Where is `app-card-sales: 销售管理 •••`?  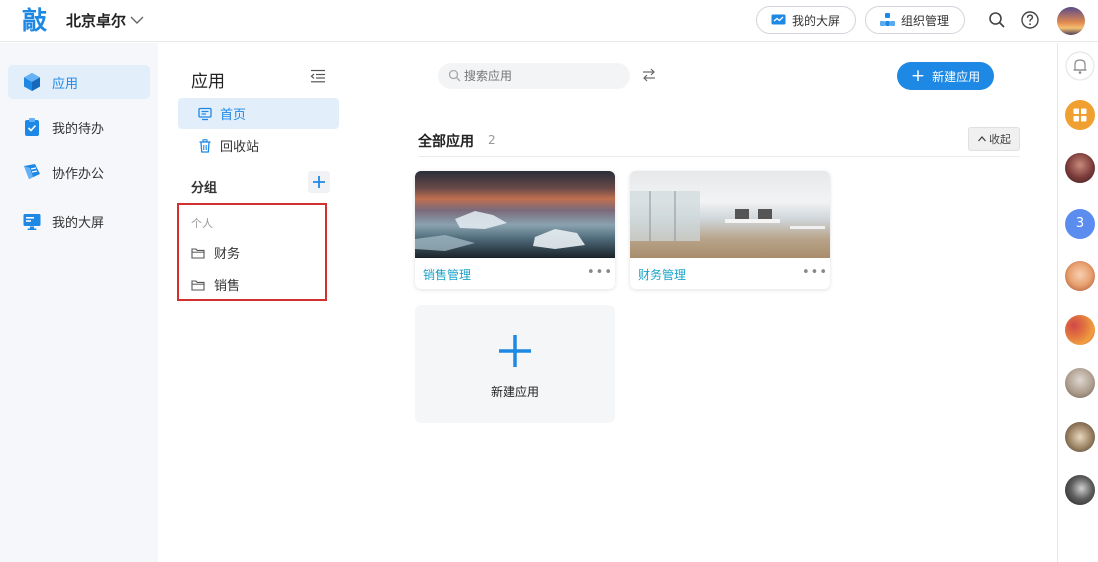
app-card-sales: 销售管理 ••• is located at coordinates (515, 230).